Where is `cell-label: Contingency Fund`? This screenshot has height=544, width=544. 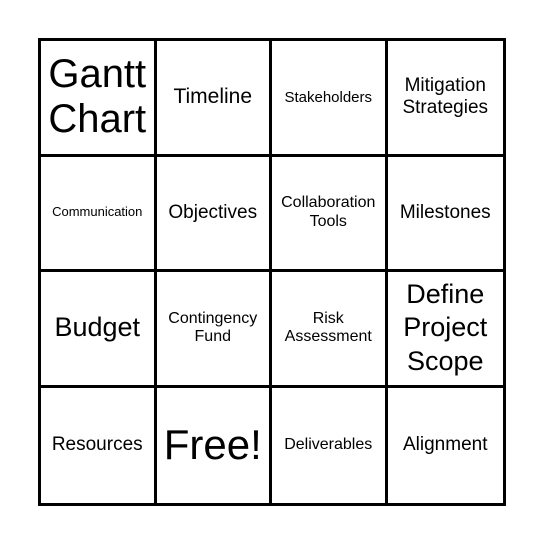 cell-label: Contingency Fund is located at coordinates (213, 327).